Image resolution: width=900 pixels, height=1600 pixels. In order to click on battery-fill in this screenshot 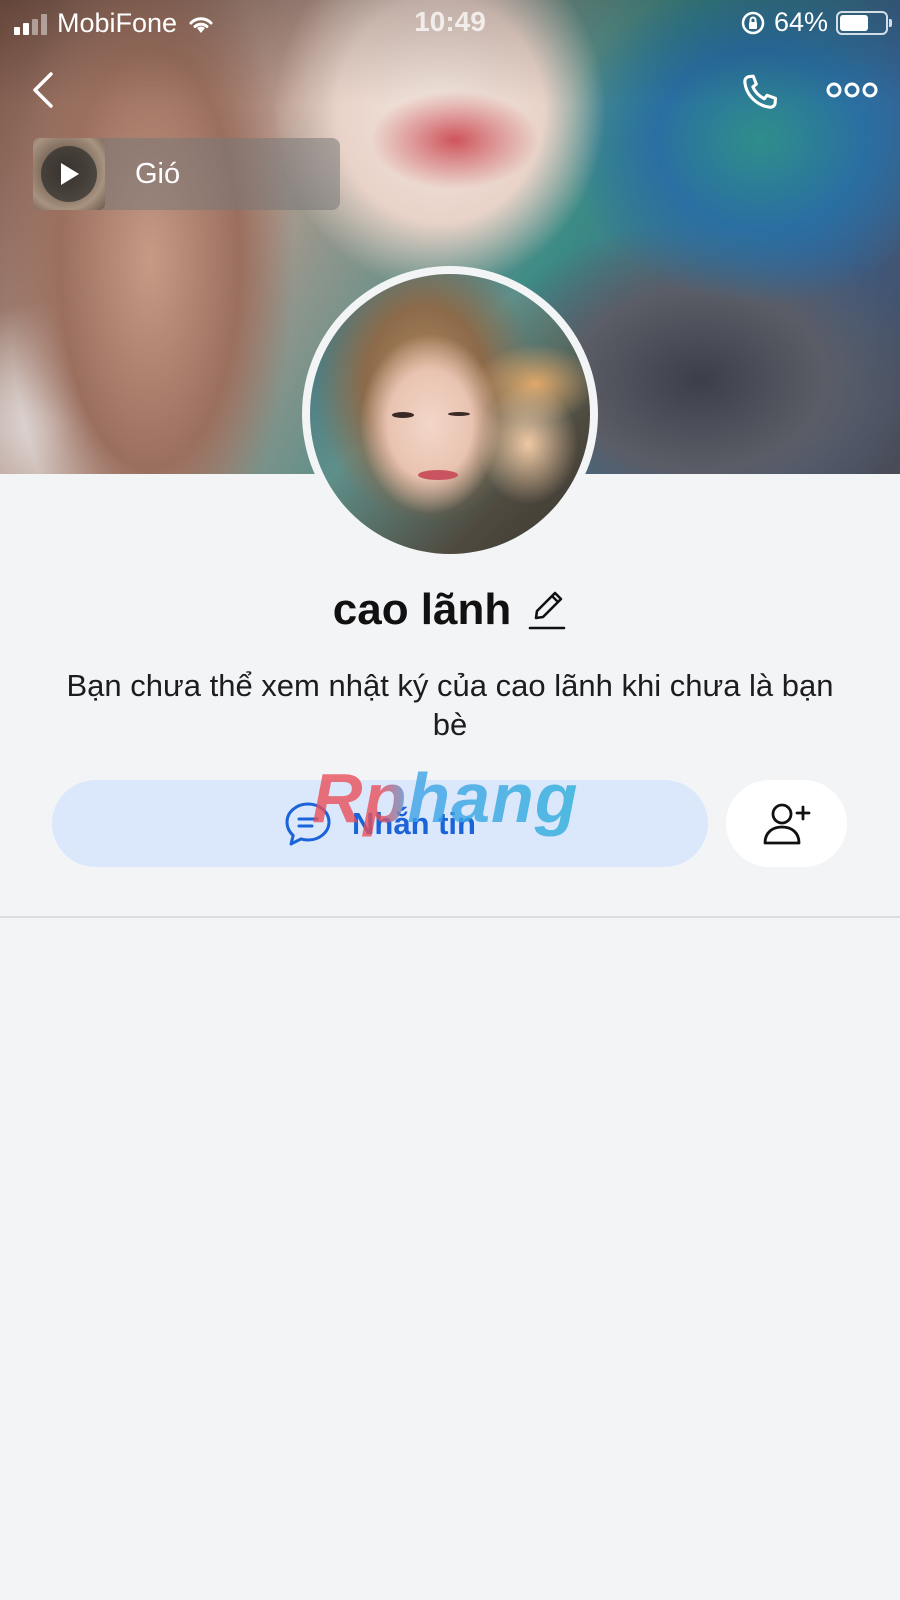, I will do `click(854, 22)`.